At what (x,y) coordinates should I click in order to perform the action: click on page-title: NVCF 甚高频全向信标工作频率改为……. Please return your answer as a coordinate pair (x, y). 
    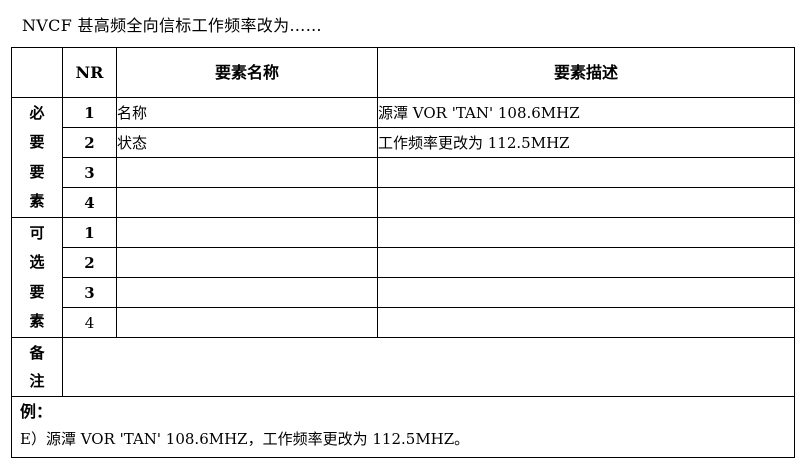
    Looking at the image, I should click on (172, 25).